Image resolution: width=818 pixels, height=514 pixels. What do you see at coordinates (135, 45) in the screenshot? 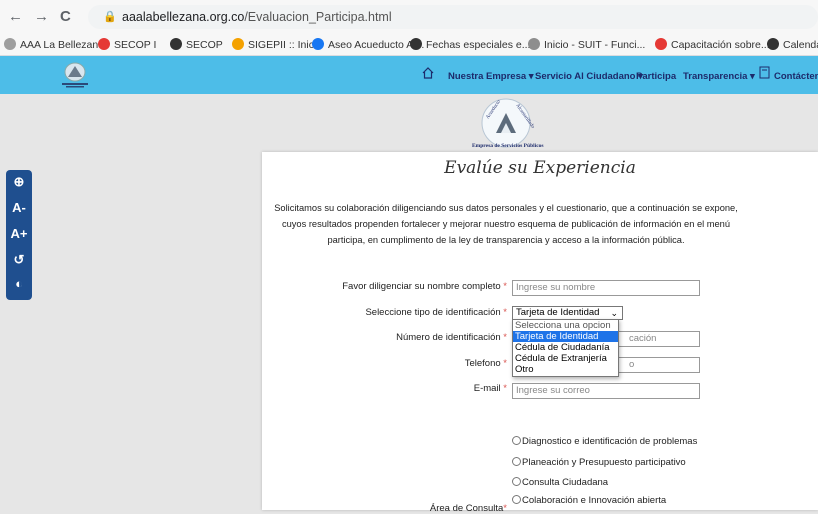
I see `bookmark-label: SECOP I` at bounding box center [135, 45].